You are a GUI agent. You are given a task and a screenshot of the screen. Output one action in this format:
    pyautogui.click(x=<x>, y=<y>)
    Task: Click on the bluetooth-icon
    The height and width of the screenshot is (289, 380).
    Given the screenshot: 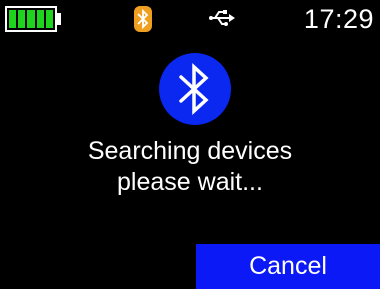 What is the action you would take?
    pyautogui.click(x=195, y=89)
    